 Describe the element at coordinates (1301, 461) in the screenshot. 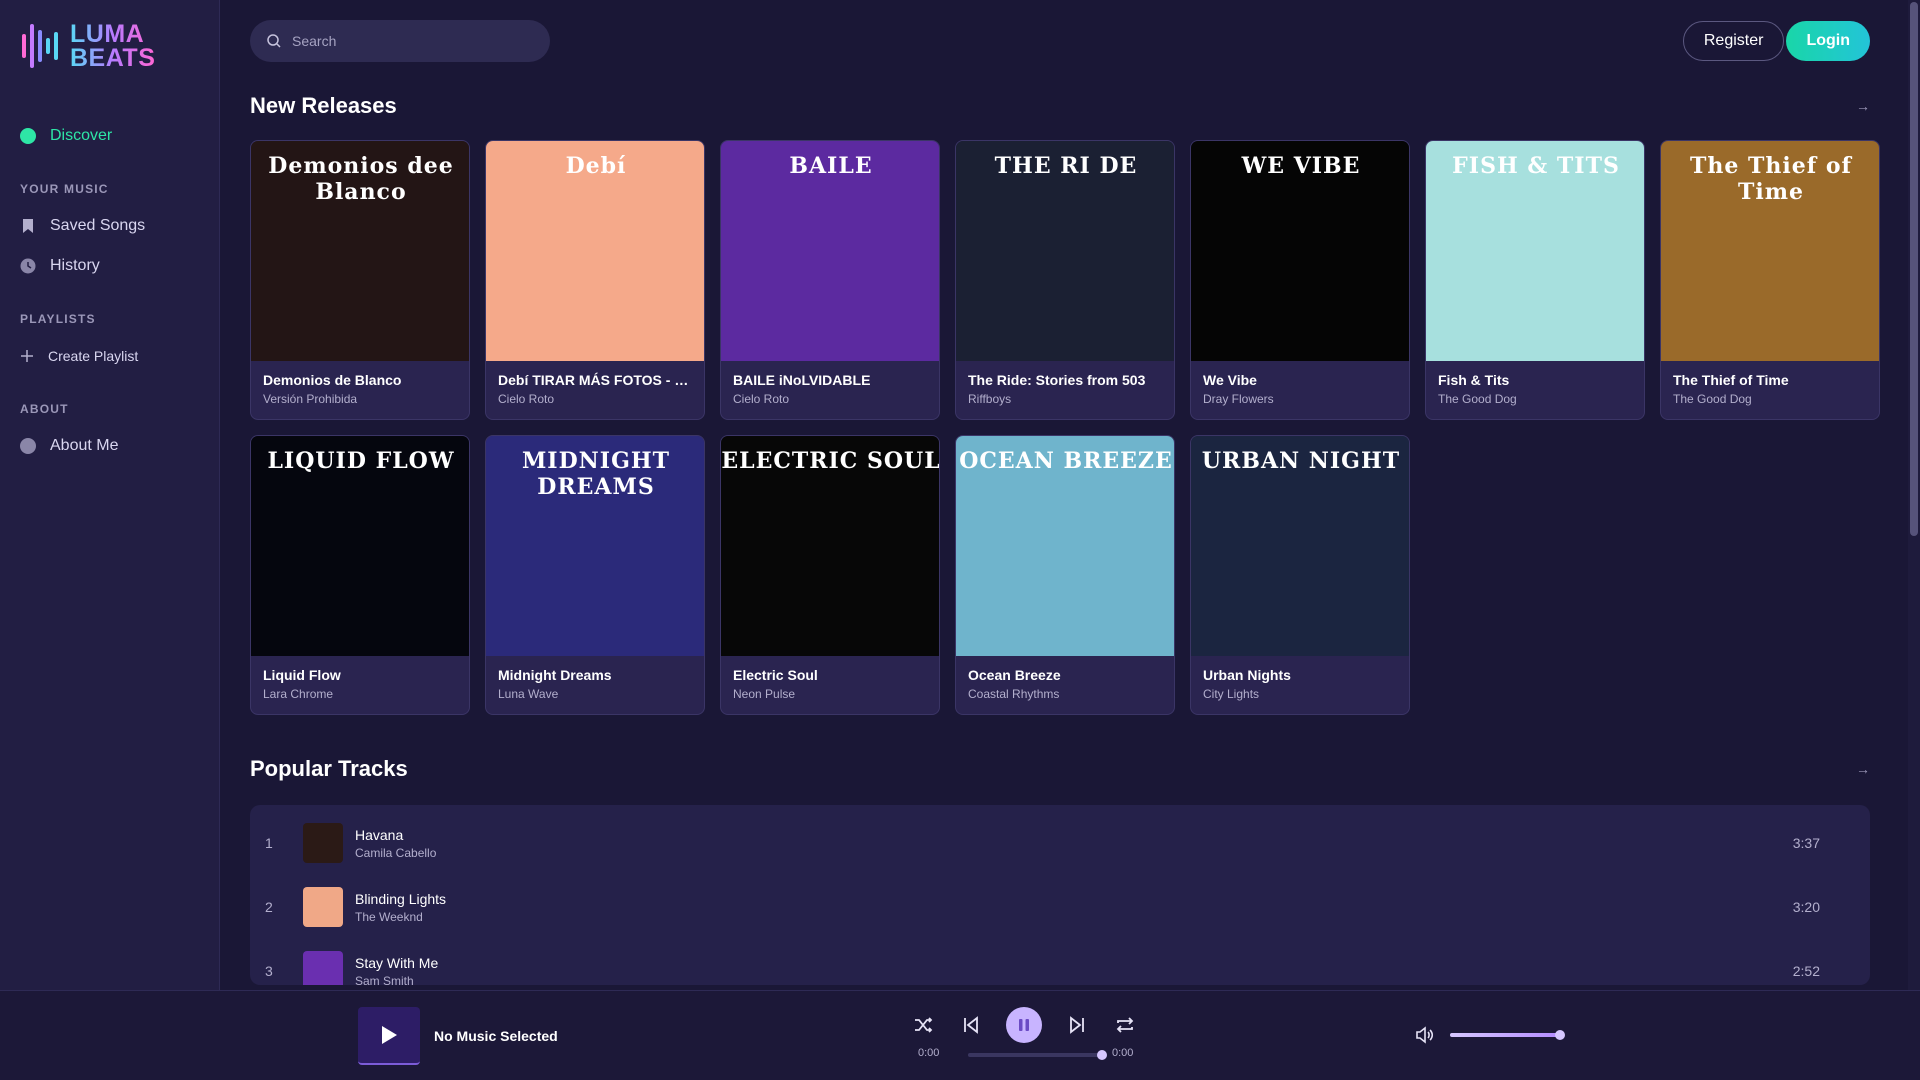

I see `album-cover-text: URBAN NIGHT` at that location.